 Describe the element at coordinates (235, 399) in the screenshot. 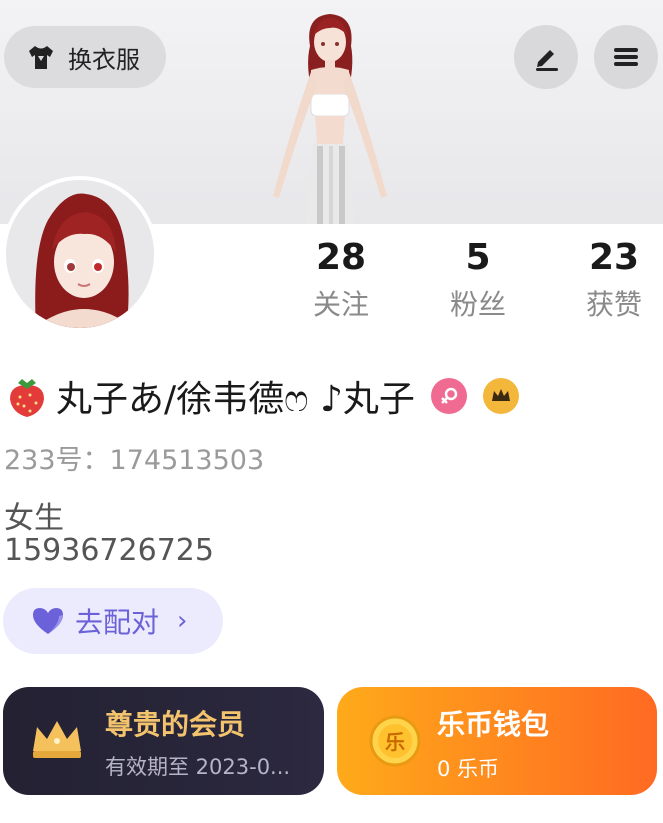

I see `username: 丸子あ/徐韦德ෆ ♪丸子` at that location.